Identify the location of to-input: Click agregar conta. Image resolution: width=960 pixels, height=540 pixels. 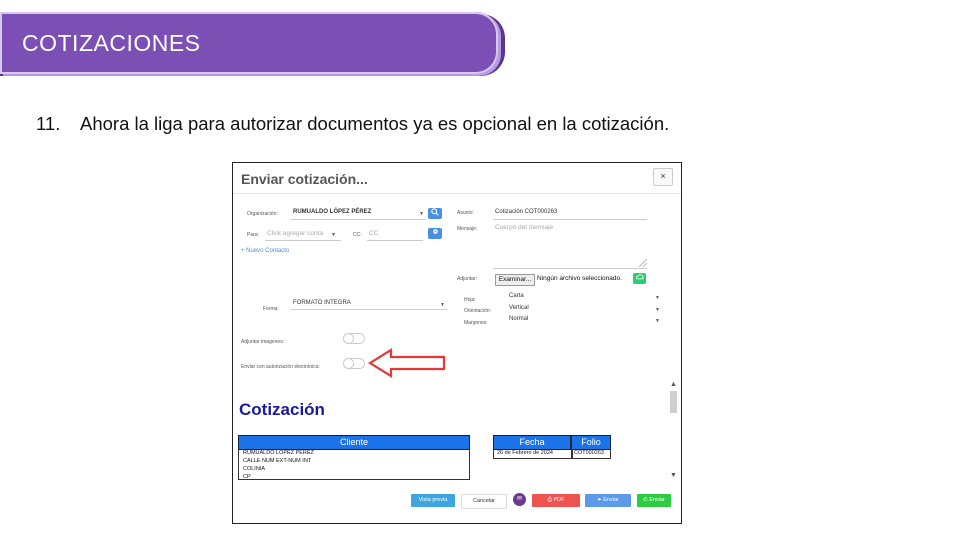
(295, 233).